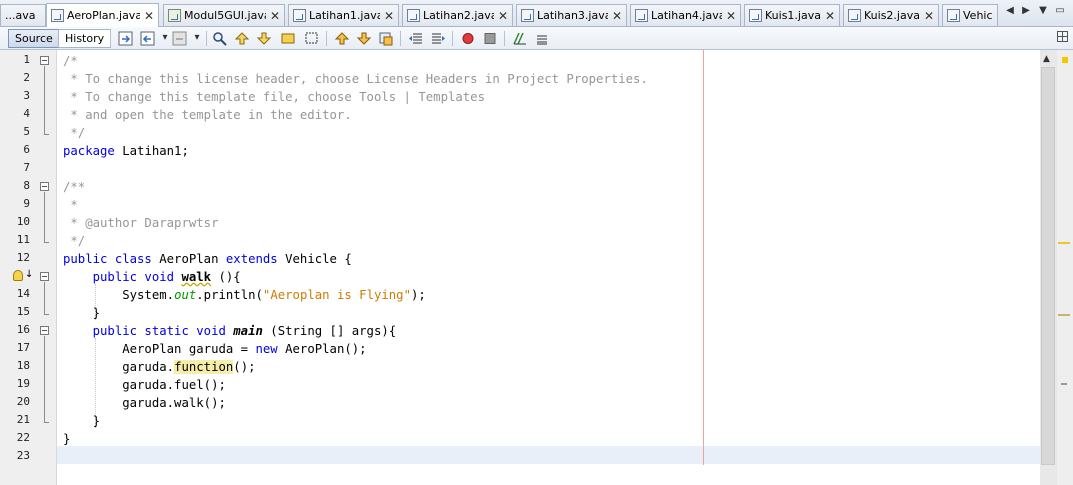 The width and height of the screenshot is (1073, 485). I want to click on next-bookmark-icon, so click(364, 38).